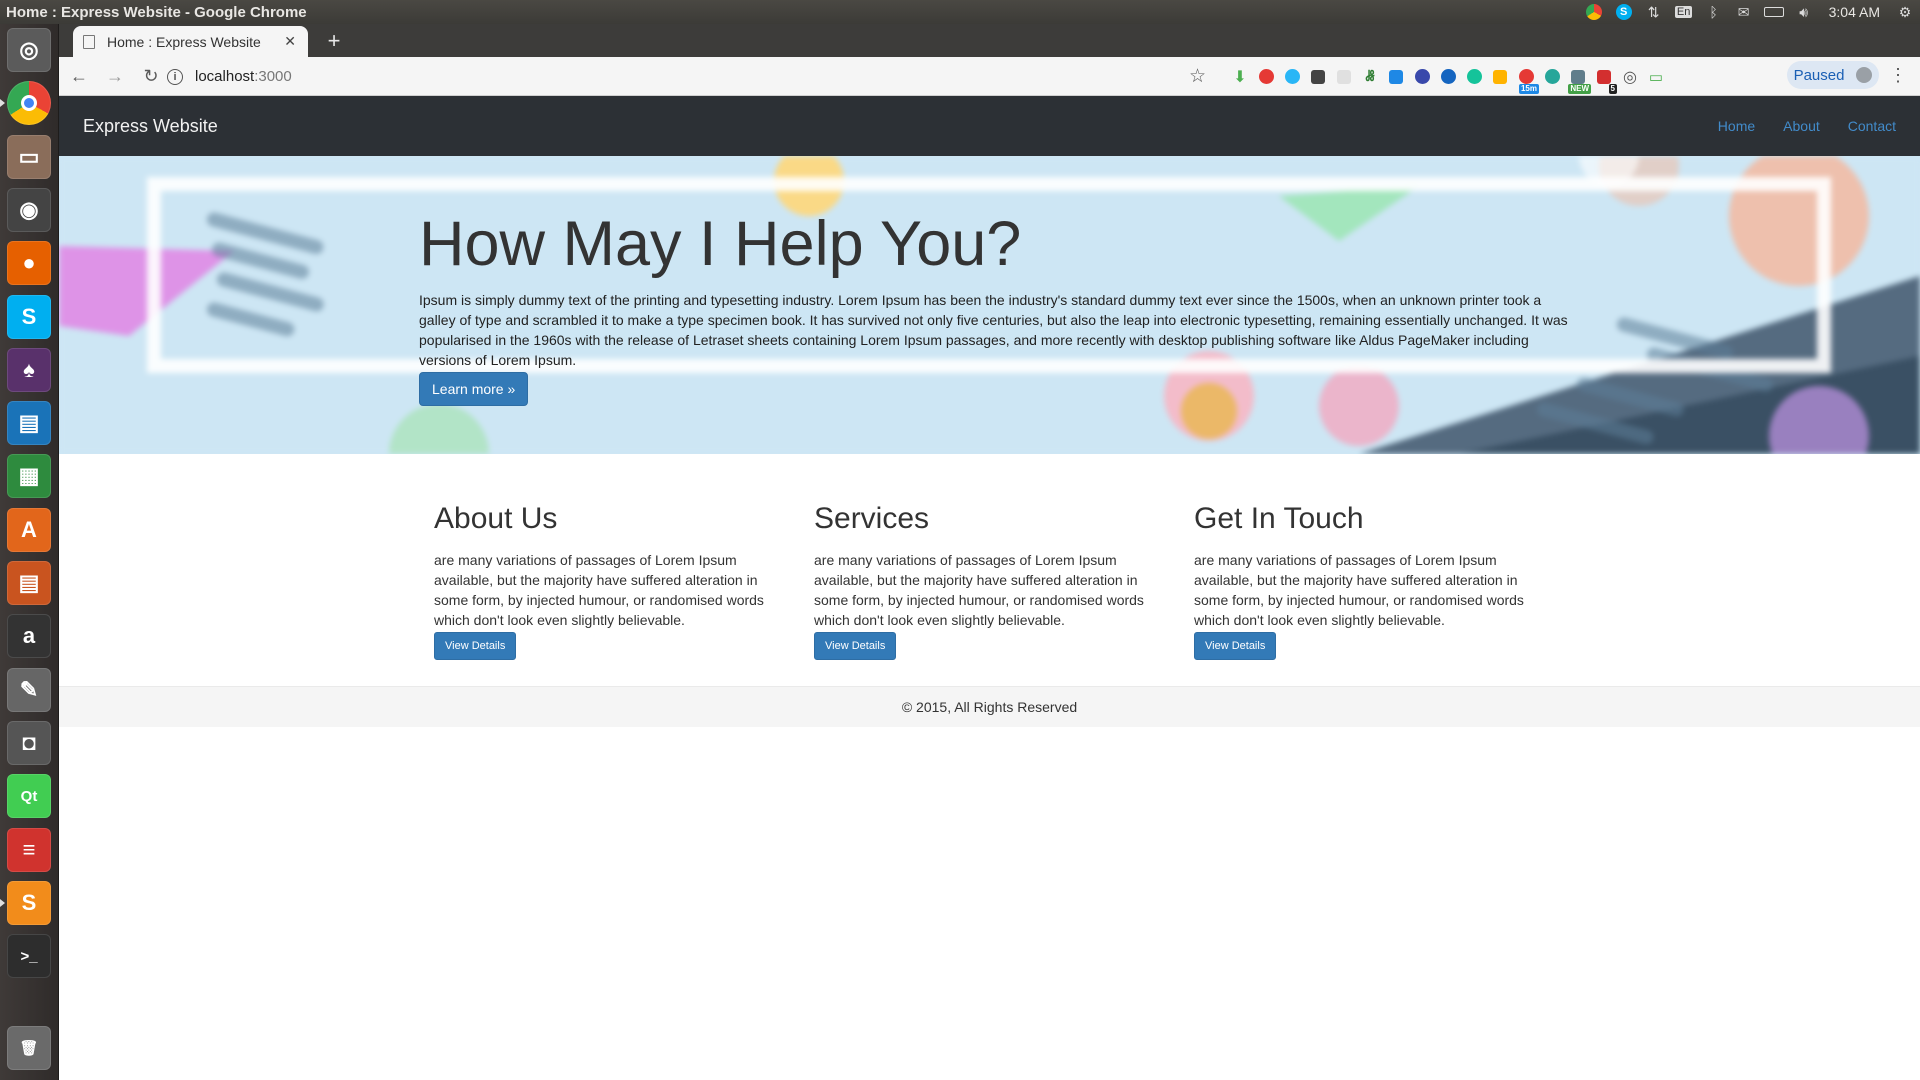  I want to click on bookmark-star-icon: ☆, so click(1197, 76).